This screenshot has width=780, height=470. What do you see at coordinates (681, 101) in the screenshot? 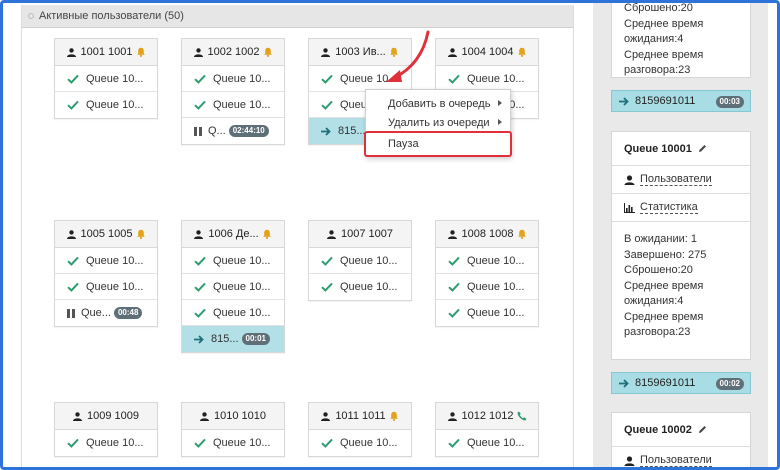
I see `queue-call-row: 8159691011 00:03` at bounding box center [681, 101].